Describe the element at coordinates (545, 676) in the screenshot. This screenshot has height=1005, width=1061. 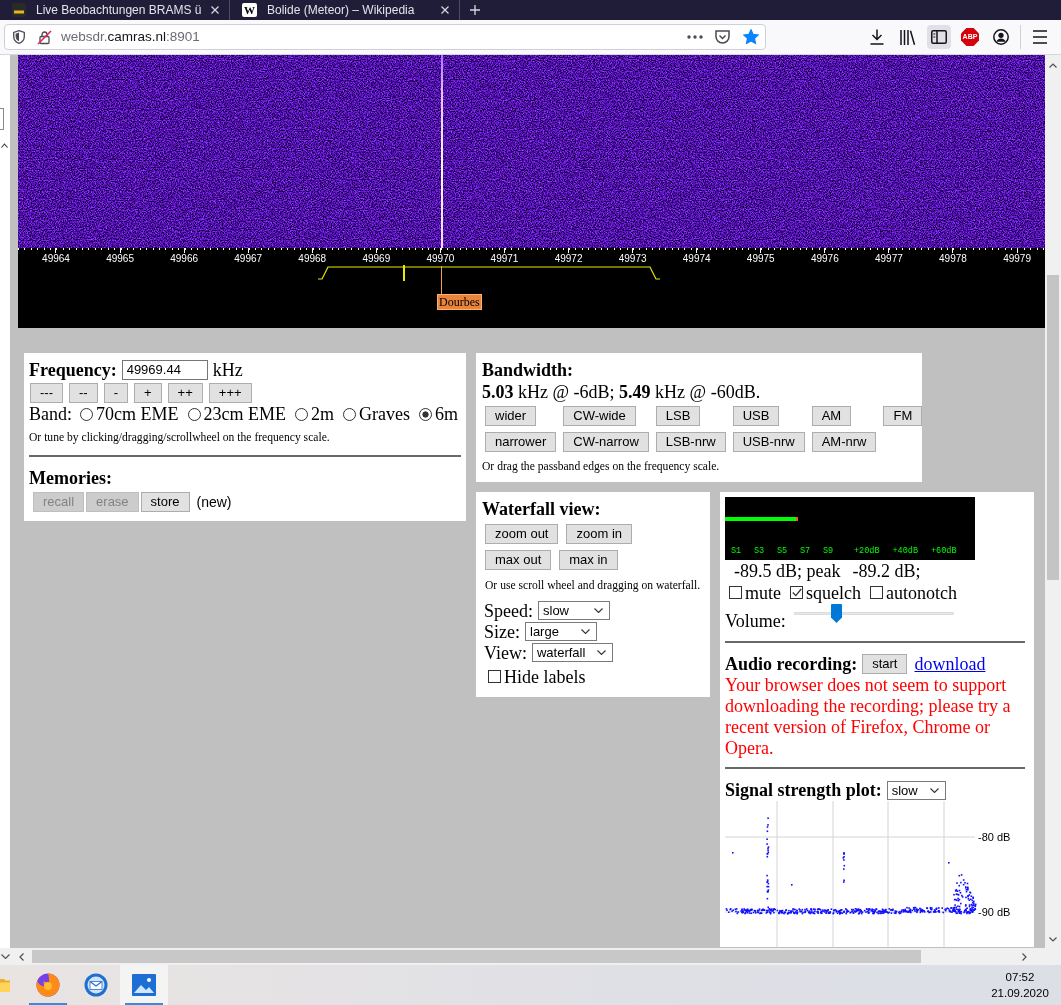
I see `checkbox-label: Hide labels` at that location.